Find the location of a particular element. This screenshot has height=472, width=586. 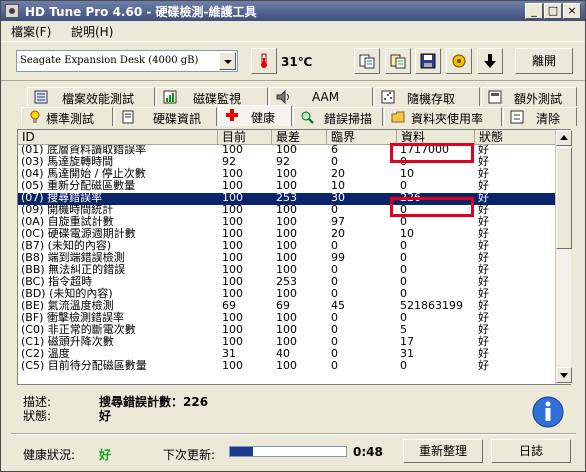

tab-benchmark: 標準測試 is located at coordinates (67, 116).